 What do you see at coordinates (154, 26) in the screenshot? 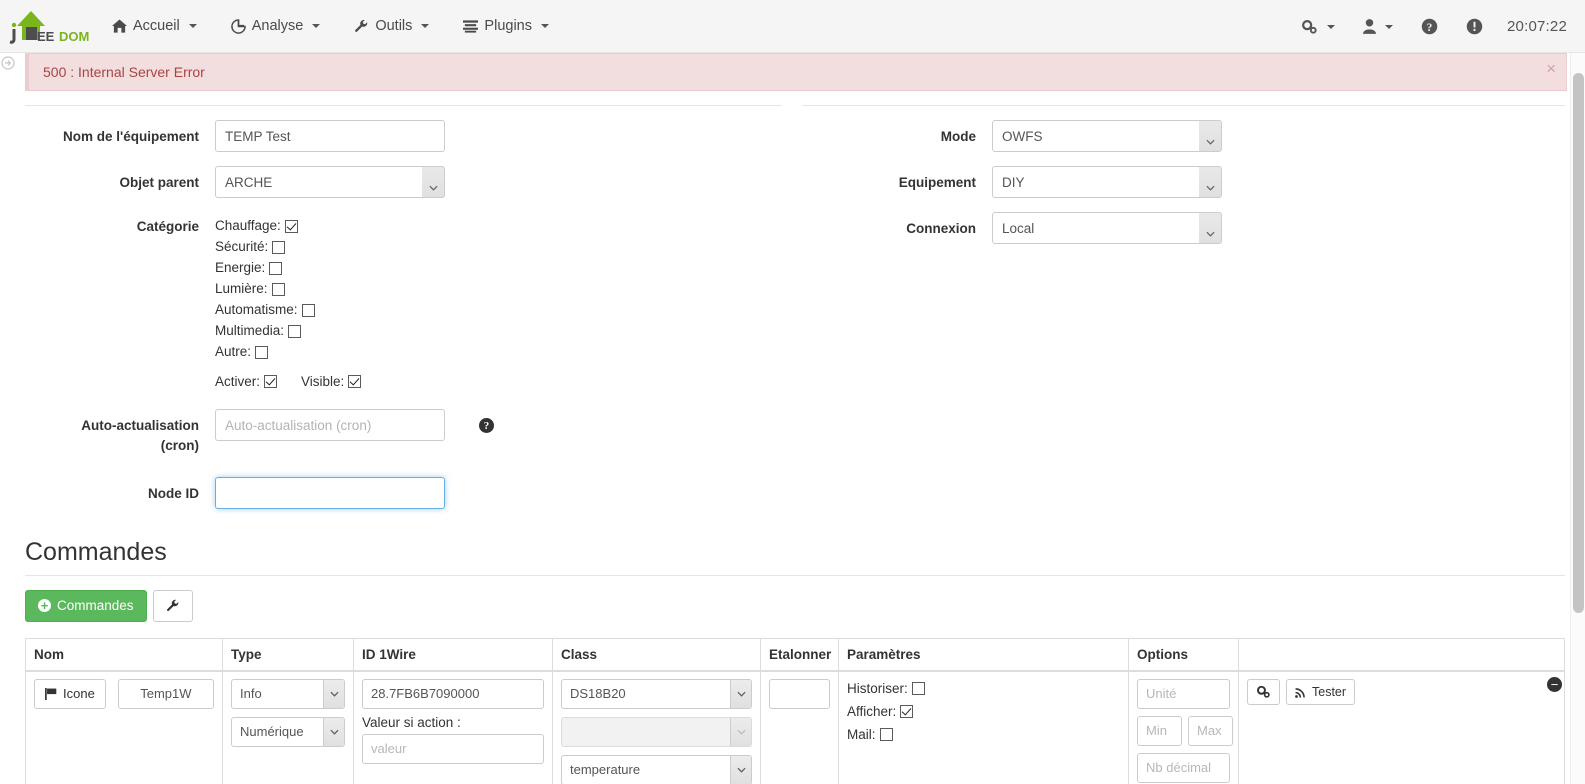
I see `nav-item-accueil: Accueil` at bounding box center [154, 26].